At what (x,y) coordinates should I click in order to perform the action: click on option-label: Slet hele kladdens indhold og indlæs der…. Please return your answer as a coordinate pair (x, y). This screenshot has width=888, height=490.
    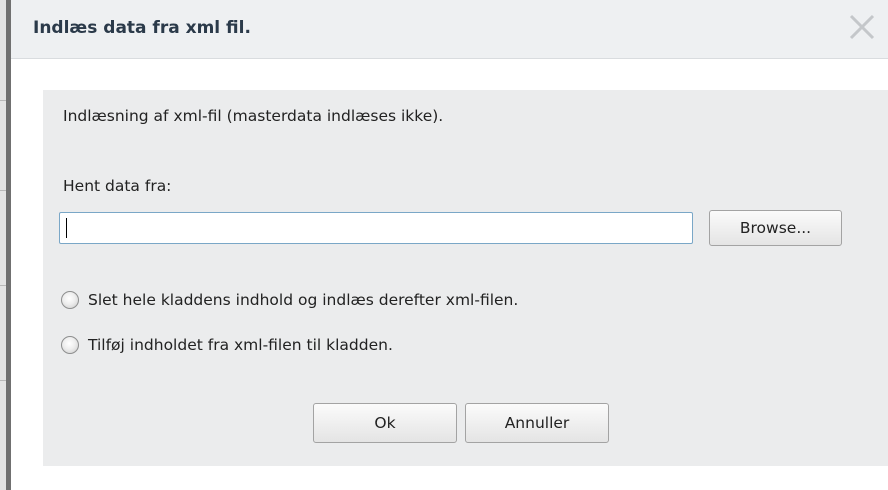
    Looking at the image, I should click on (303, 300).